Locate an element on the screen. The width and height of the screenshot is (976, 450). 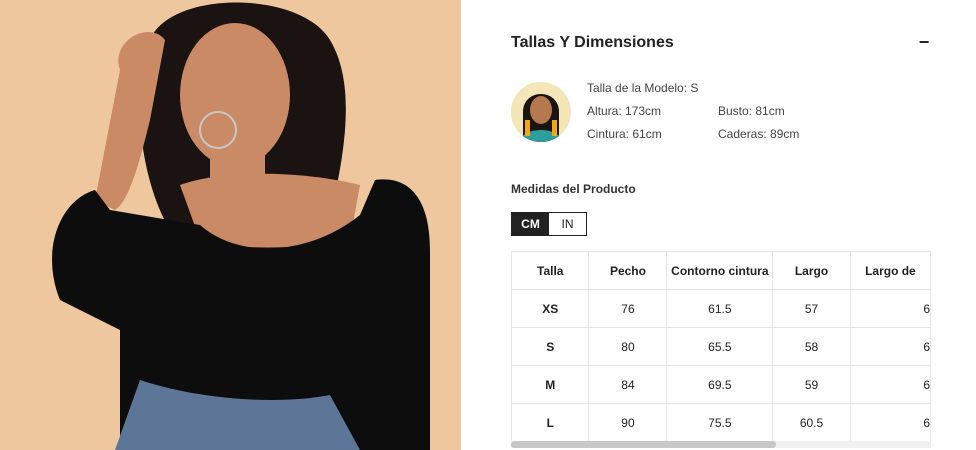
cell-cintura: 75.5 is located at coordinates (720, 422).